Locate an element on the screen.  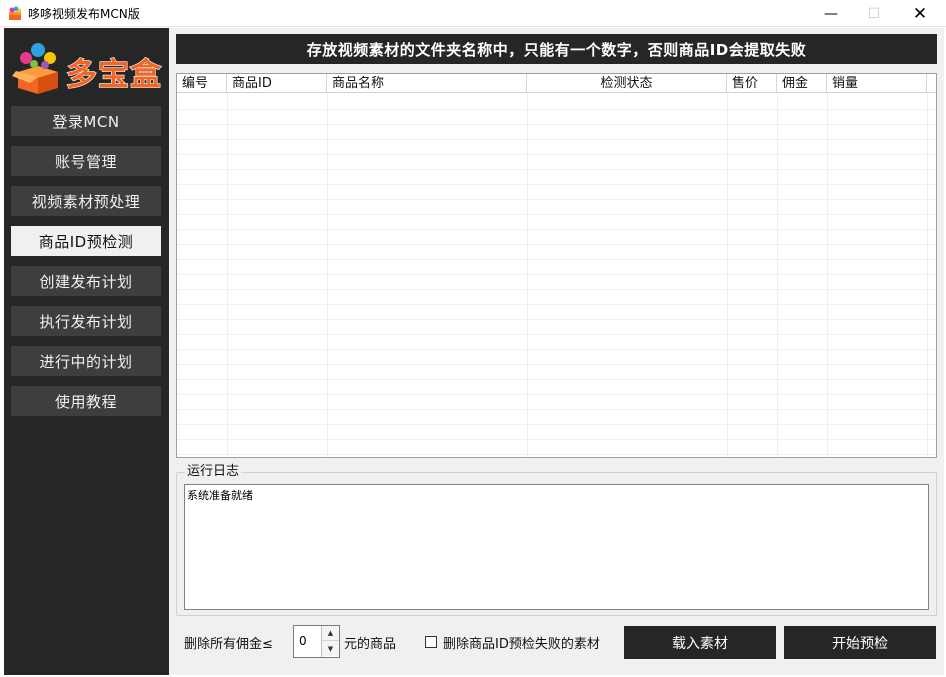
sidebar-item-account-management: 账号管理 is located at coordinates (86, 161).